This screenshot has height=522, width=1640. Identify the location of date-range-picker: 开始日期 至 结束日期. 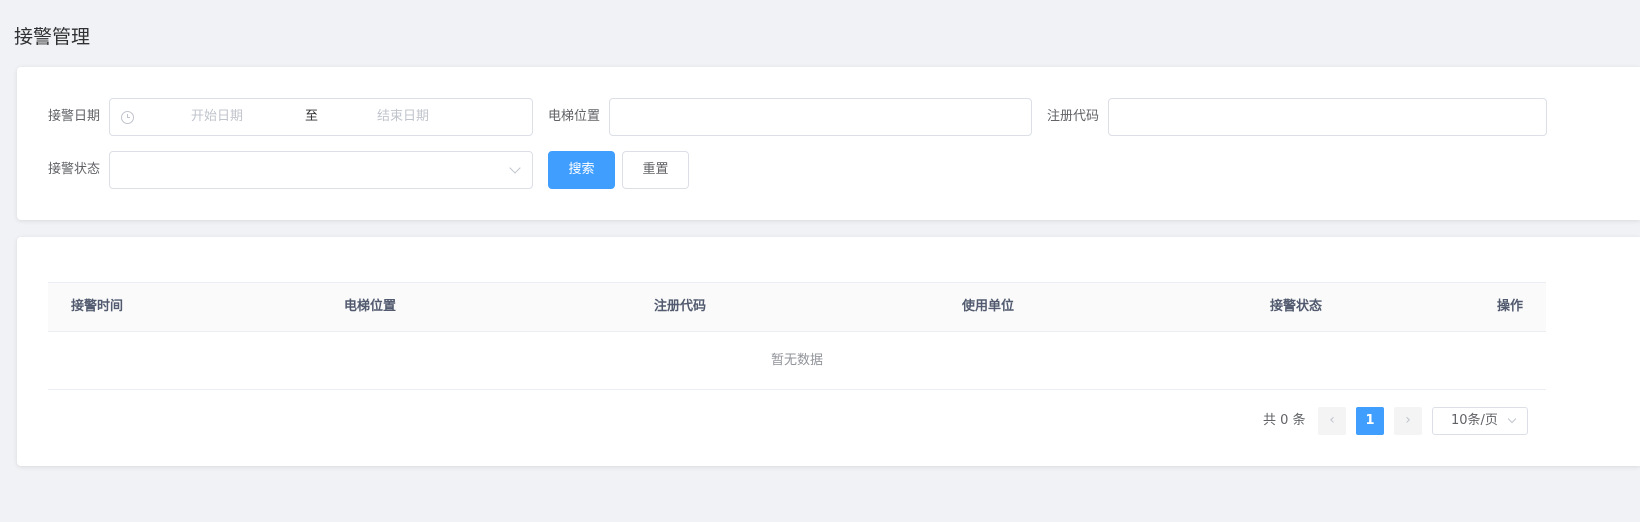
(321, 117).